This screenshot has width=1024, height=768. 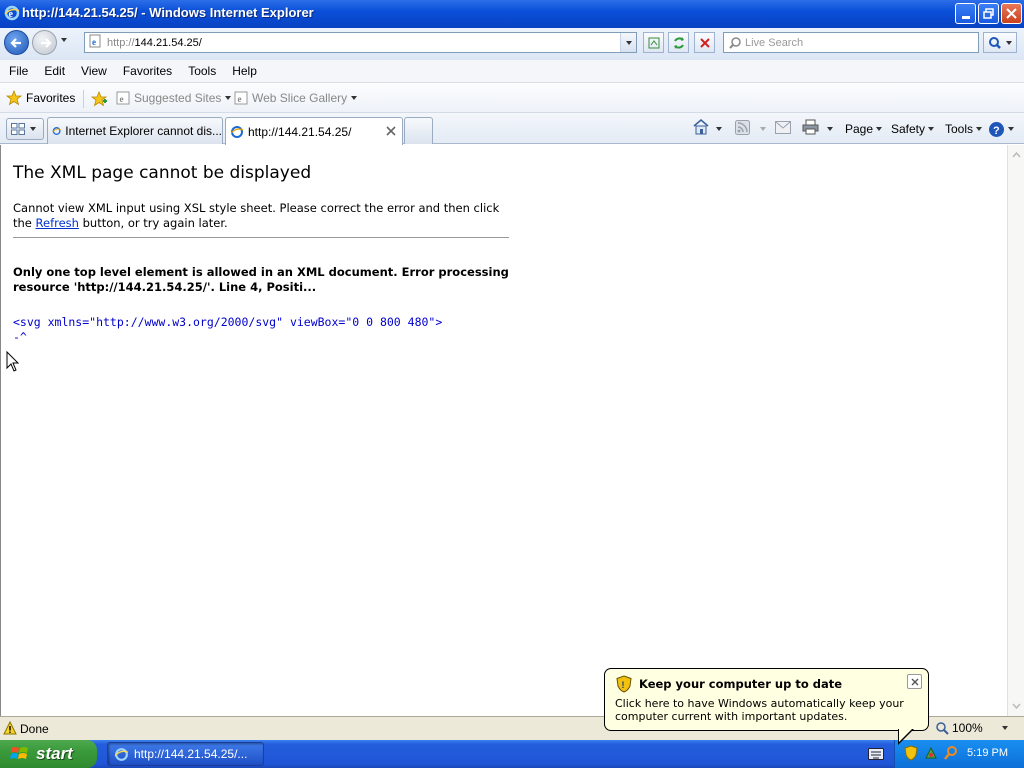 What do you see at coordinates (33, 129) in the screenshot?
I see `tab-list-chevron-icon` at bounding box center [33, 129].